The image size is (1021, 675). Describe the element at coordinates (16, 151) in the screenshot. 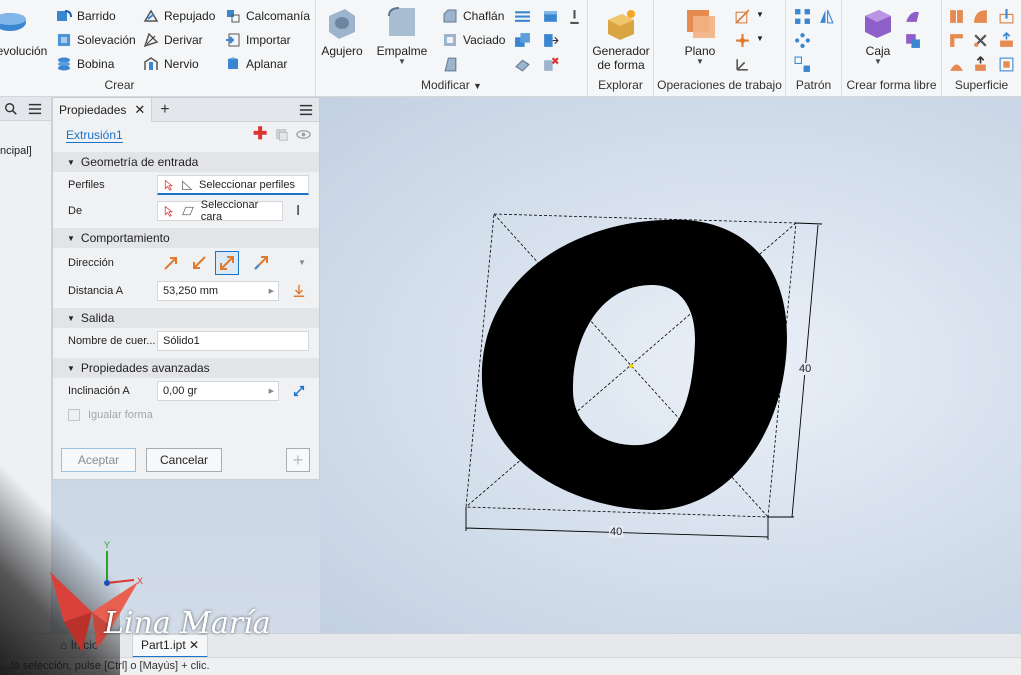

I see `browser-node-partial: ncipal]` at that location.